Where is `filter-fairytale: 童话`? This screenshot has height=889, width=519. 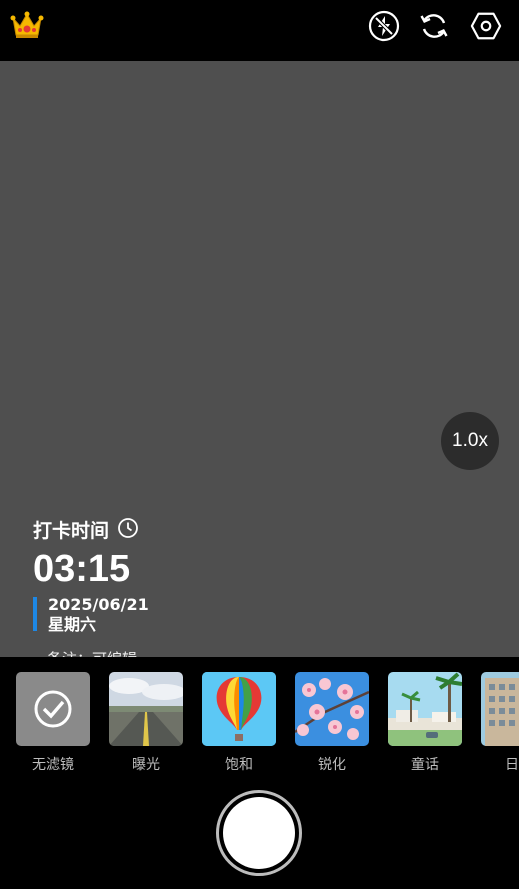 filter-fairytale: 童话 is located at coordinates (425, 723).